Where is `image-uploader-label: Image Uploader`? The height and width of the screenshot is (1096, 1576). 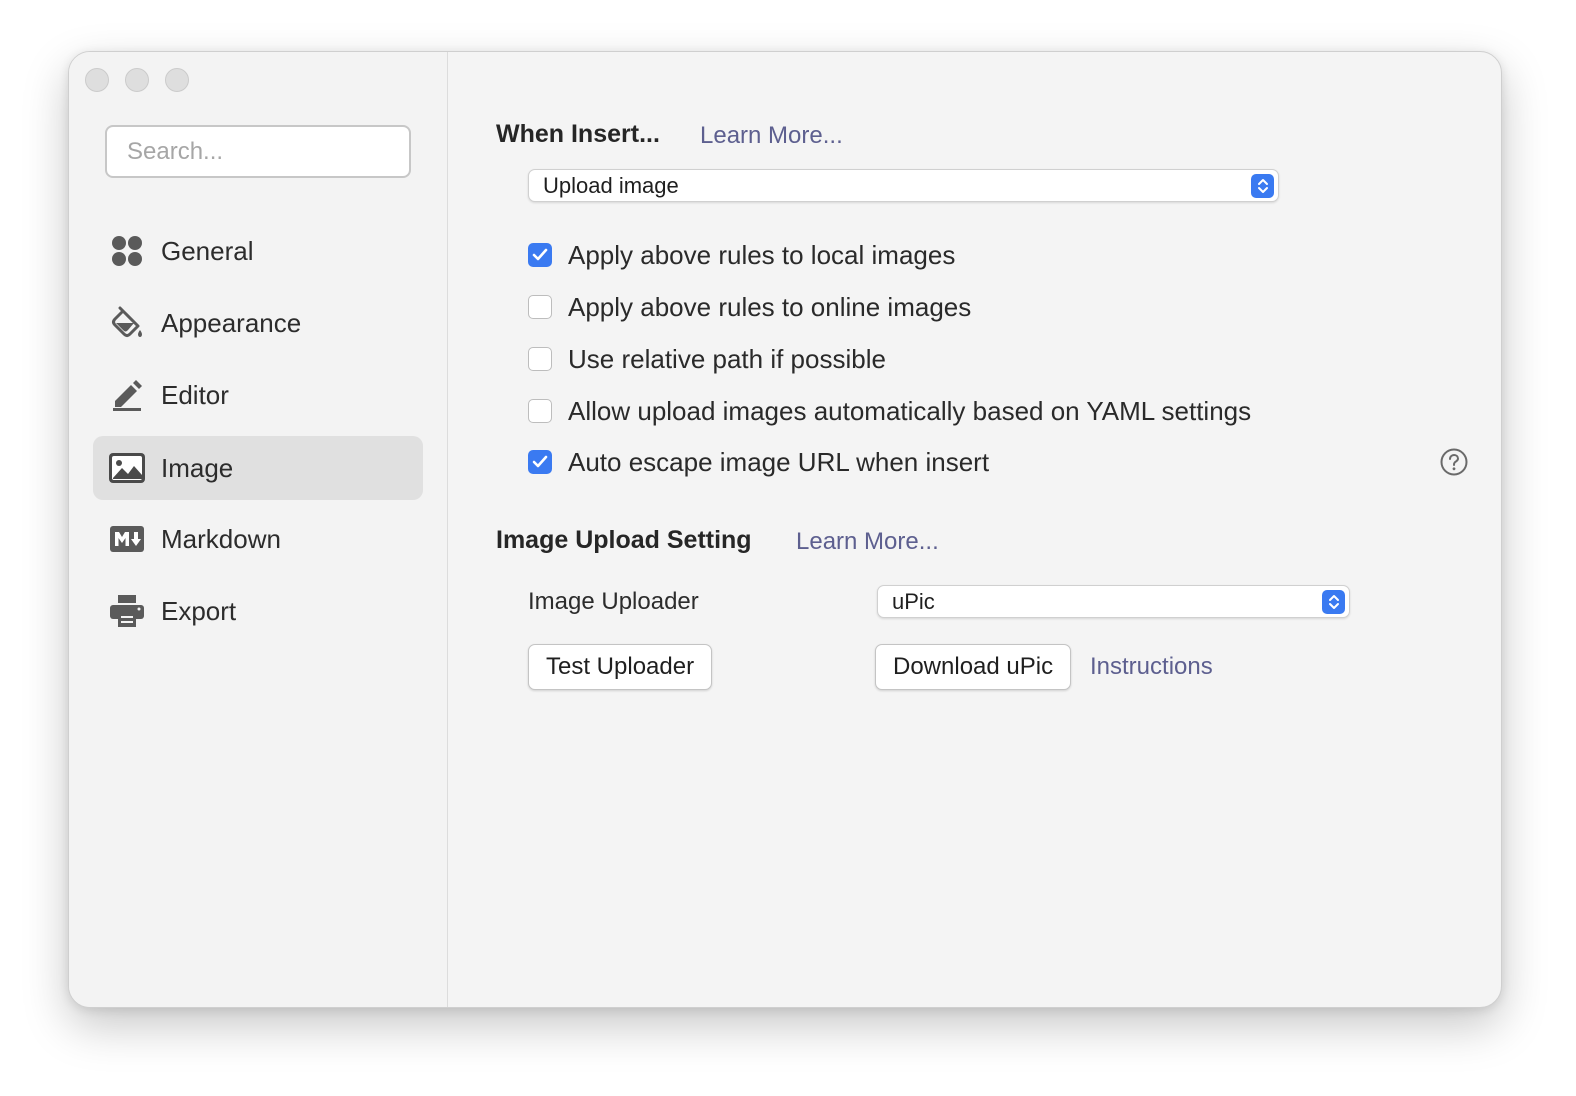
image-uploader-label: Image Uploader is located at coordinates (613, 601).